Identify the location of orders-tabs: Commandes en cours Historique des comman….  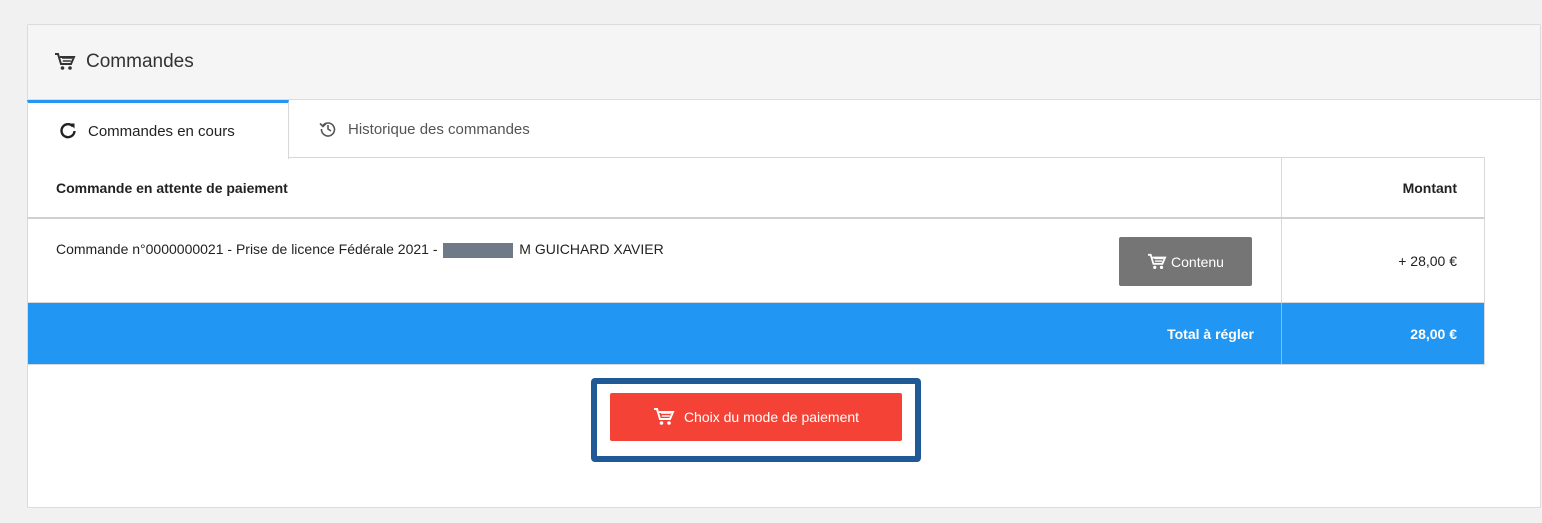
(278, 129).